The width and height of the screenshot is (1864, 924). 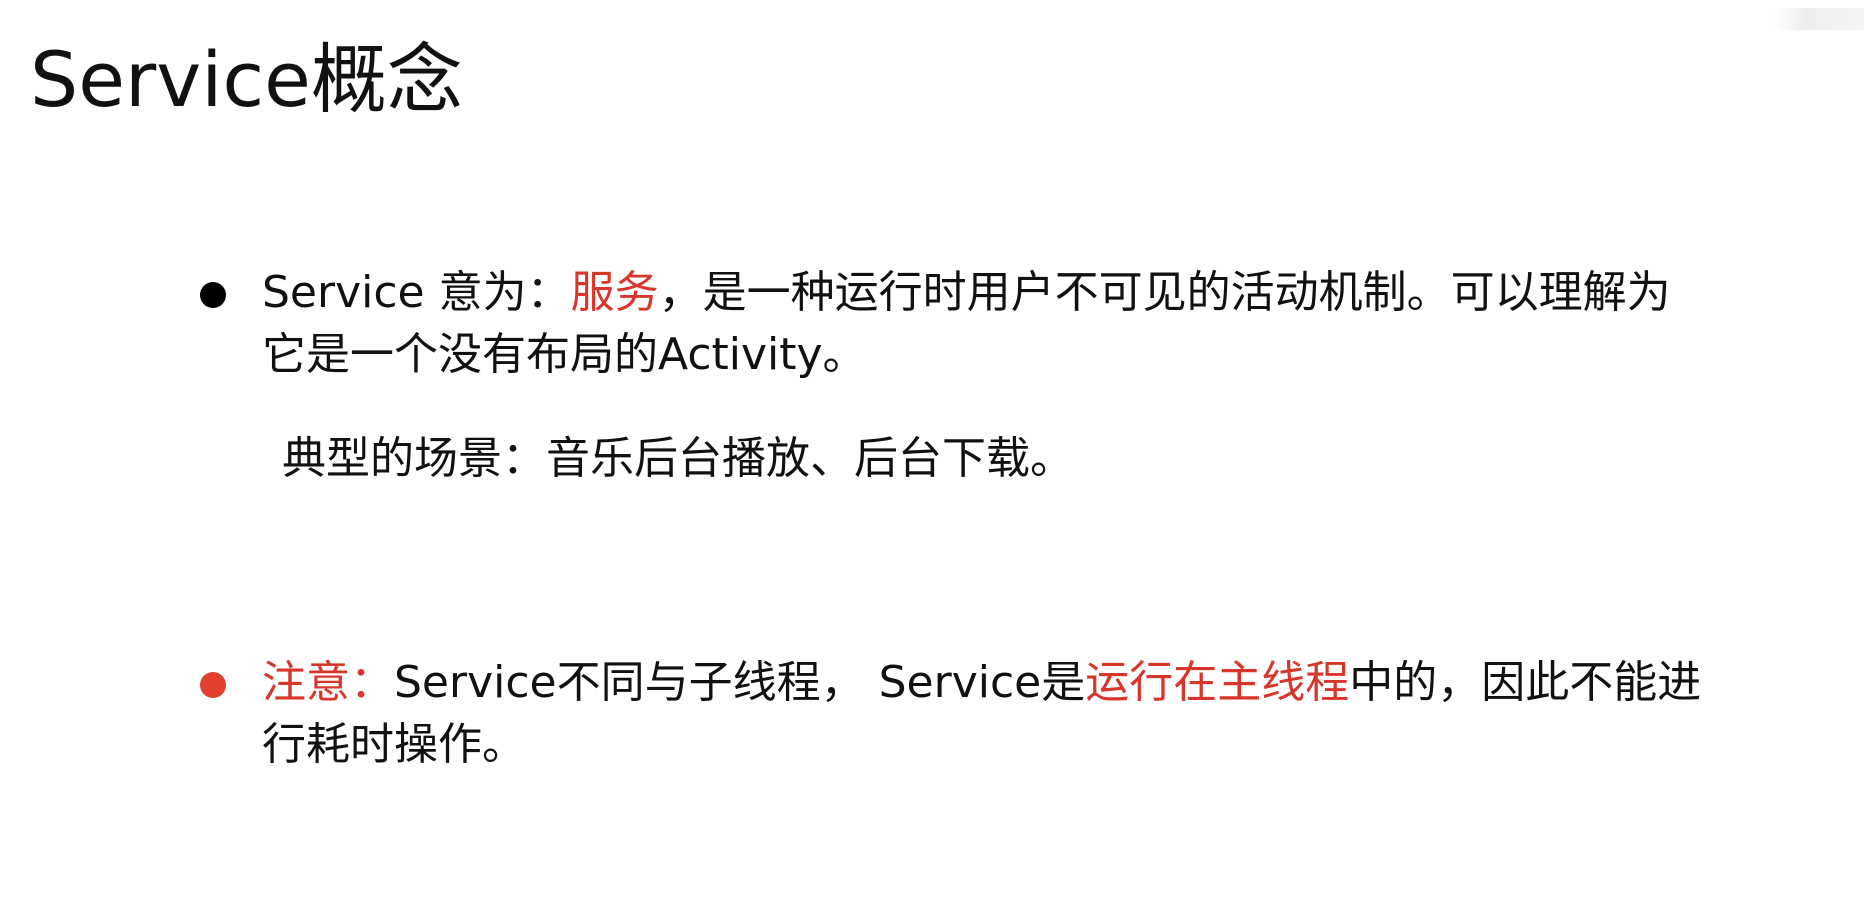 What do you see at coordinates (678, 458) in the screenshot?
I see `typical-scenario-text: 典型的场景：音乐后台播放、后台下载。` at bounding box center [678, 458].